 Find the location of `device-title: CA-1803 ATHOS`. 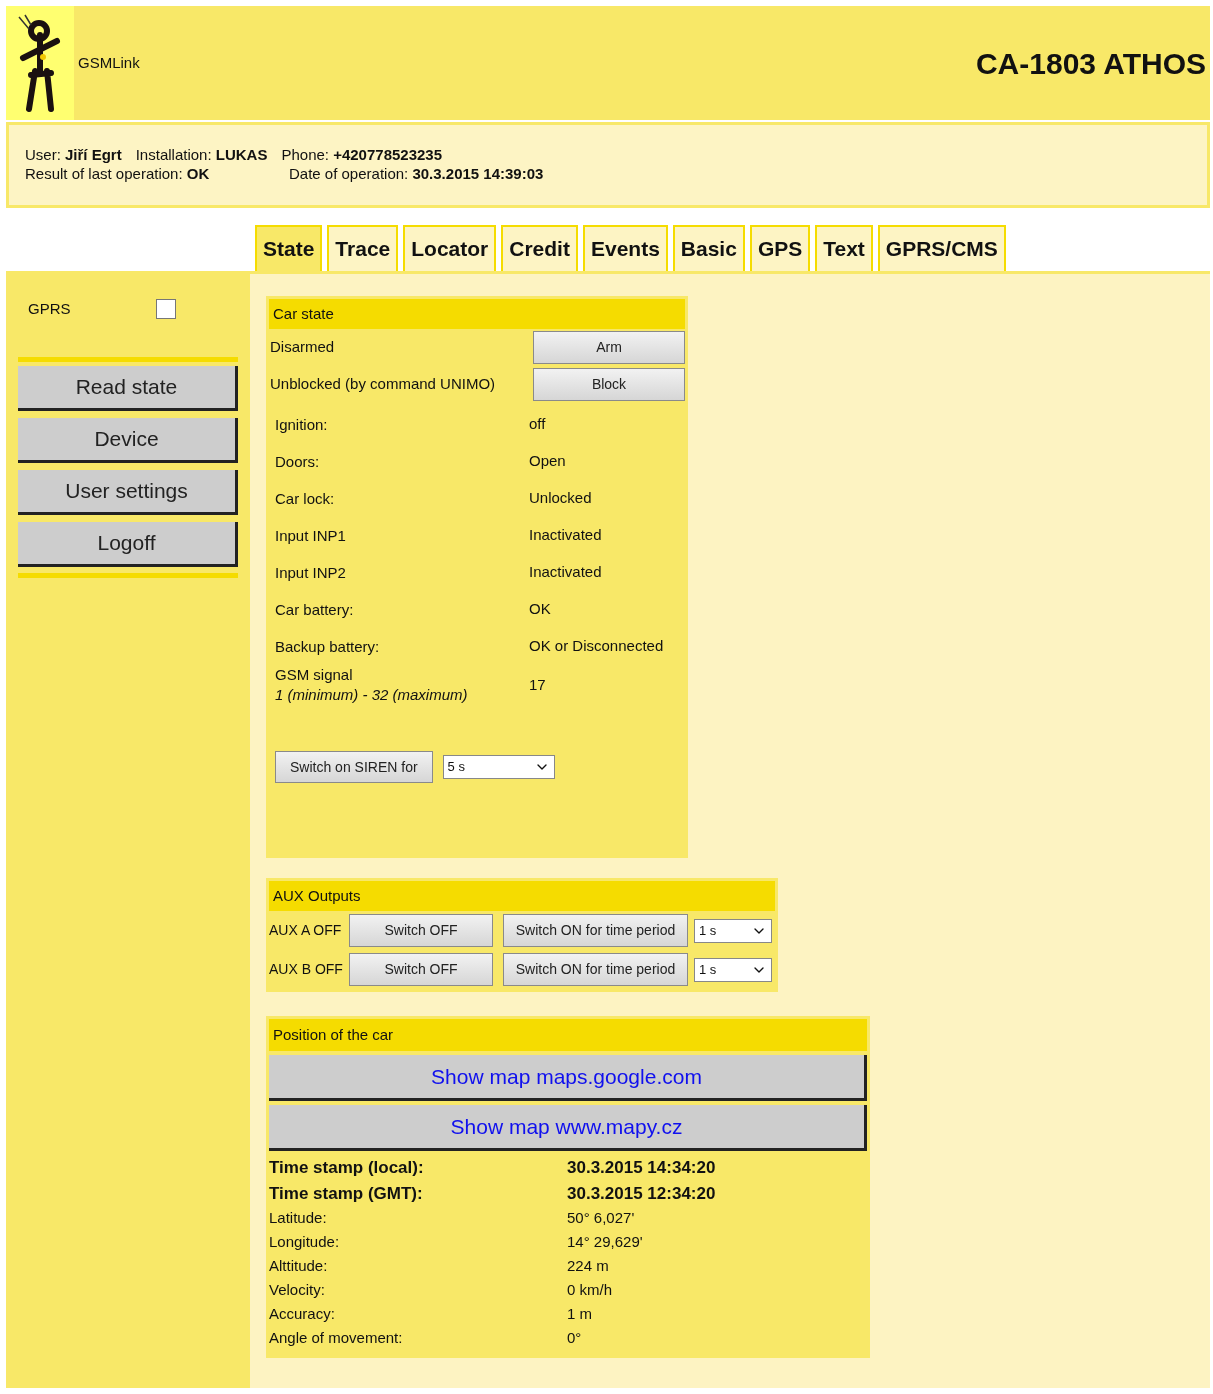

device-title: CA-1803 ATHOS is located at coordinates (1090, 63).